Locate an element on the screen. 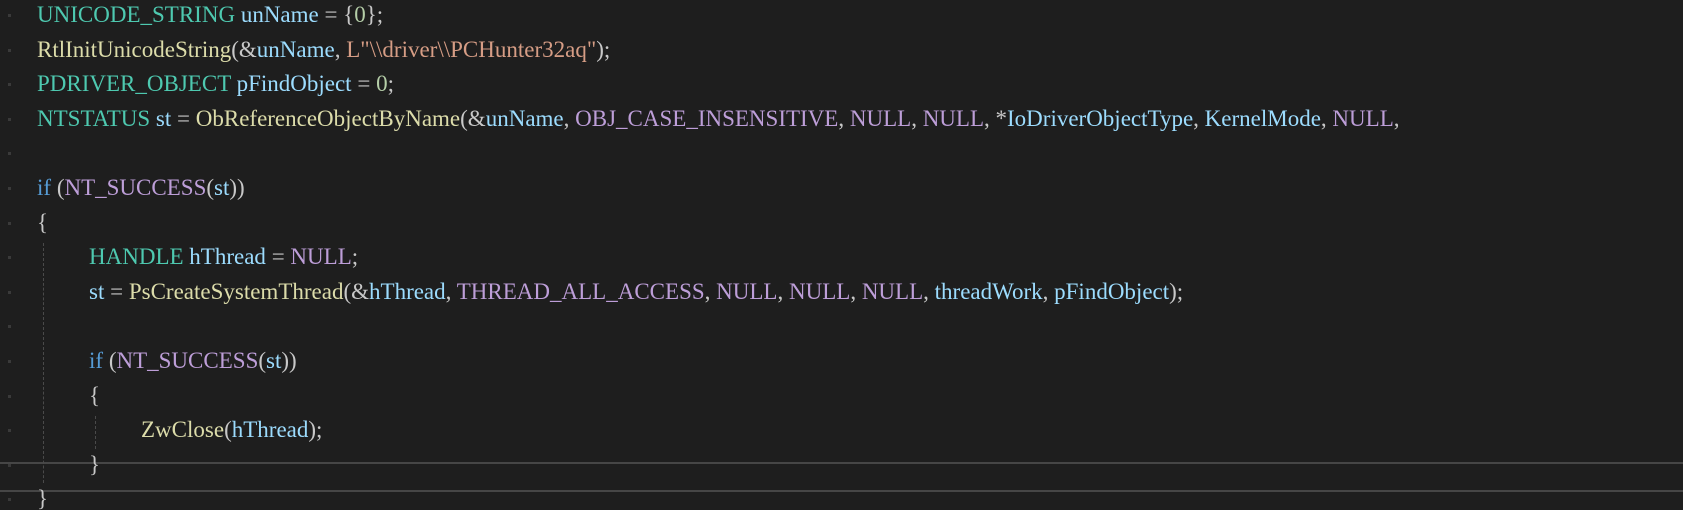 Image resolution: width=1683 pixels, height=510 pixels. code-token-fn: ObReferenceObjectByName is located at coordinates (328, 118).